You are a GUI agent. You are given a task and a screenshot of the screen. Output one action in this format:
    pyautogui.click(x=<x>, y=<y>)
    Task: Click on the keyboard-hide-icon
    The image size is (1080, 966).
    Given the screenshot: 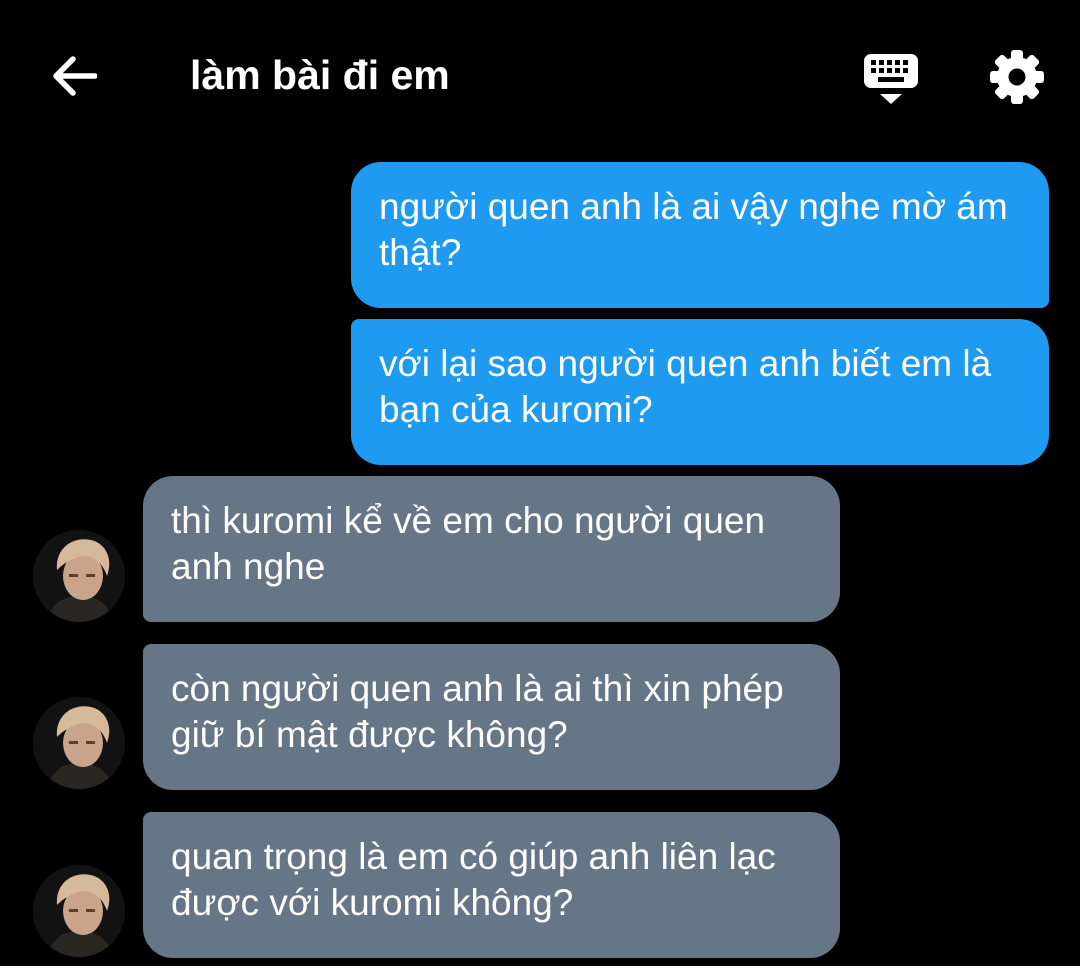 What is the action you would take?
    pyautogui.click(x=891, y=79)
    